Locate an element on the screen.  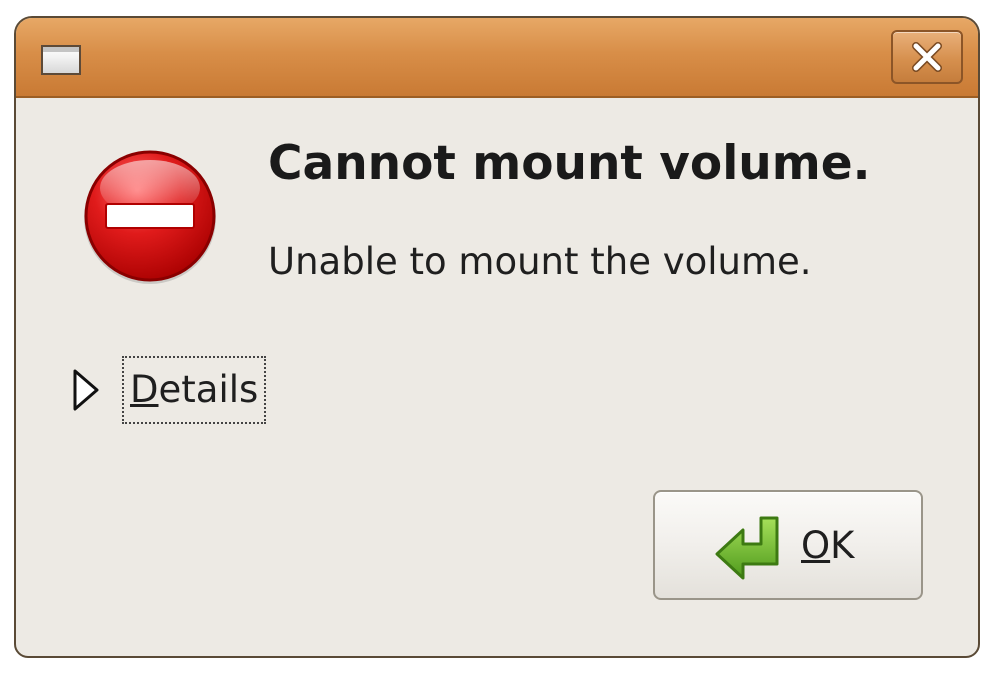
ok-label-rest: K is located at coordinates (842, 545).